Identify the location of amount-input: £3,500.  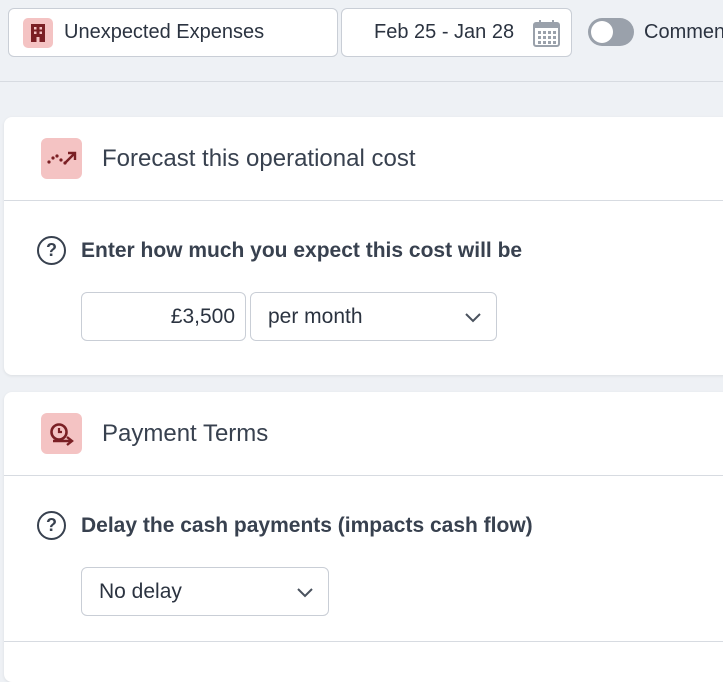
(163, 316).